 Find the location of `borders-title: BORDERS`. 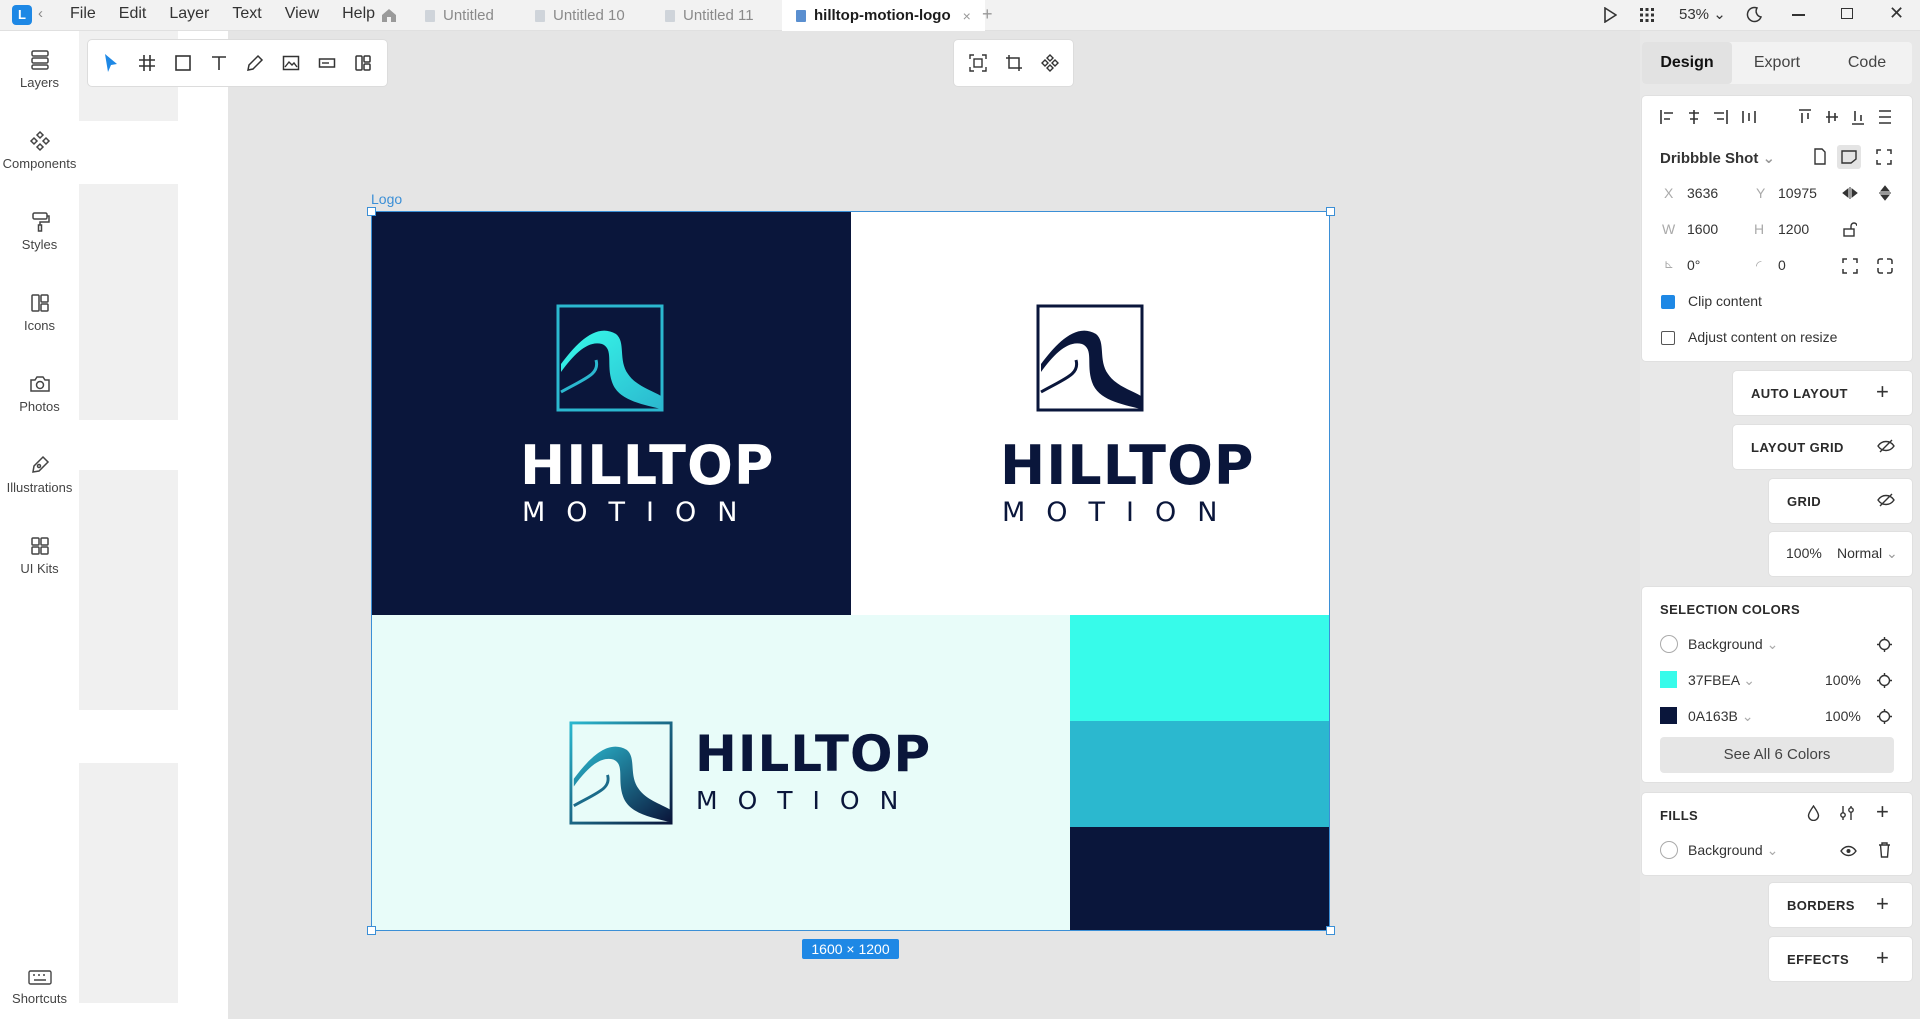

borders-title: BORDERS is located at coordinates (1821, 905).